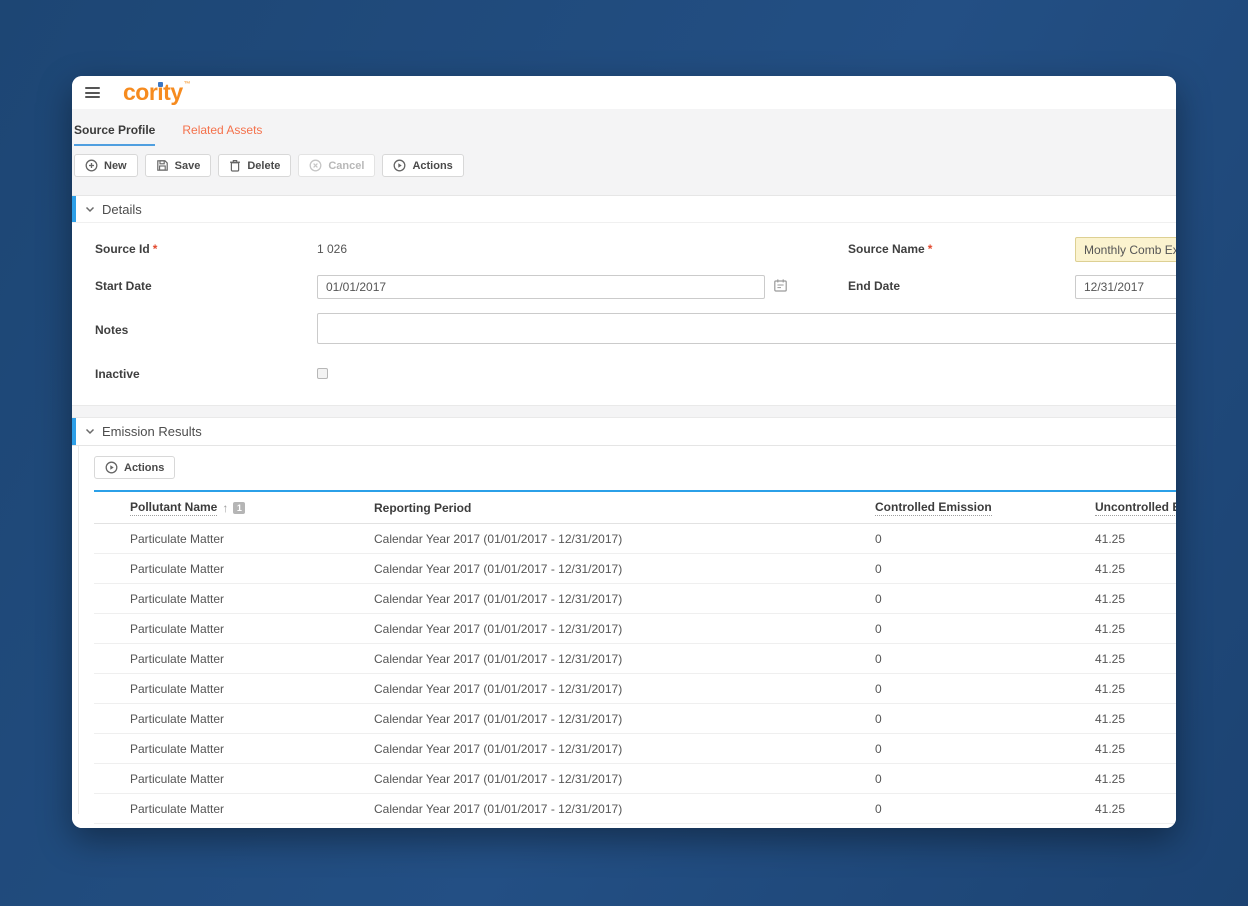 This screenshot has height=906, width=1248. What do you see at coordinates (624, 411) in the screenshot?
I see `section-divider` at bounding box center [624, 411].